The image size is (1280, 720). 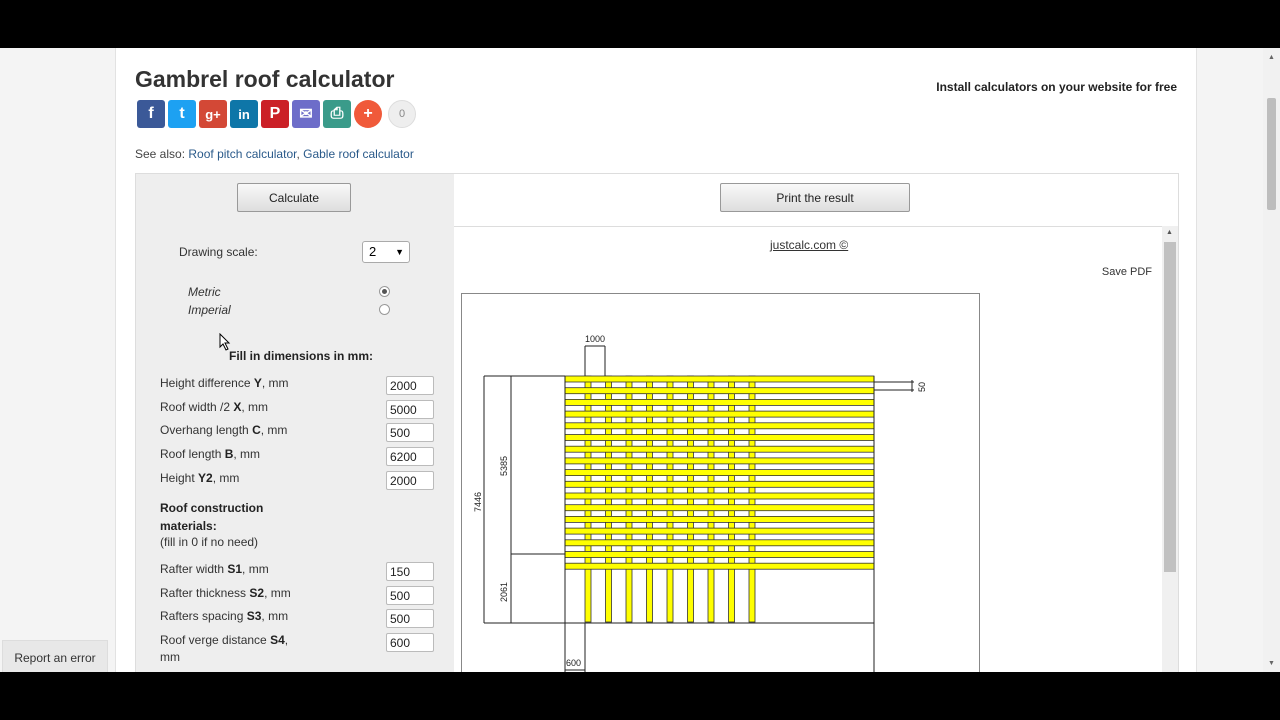 I want to click on see-also-label: See also:, so click(x=160, y=154).